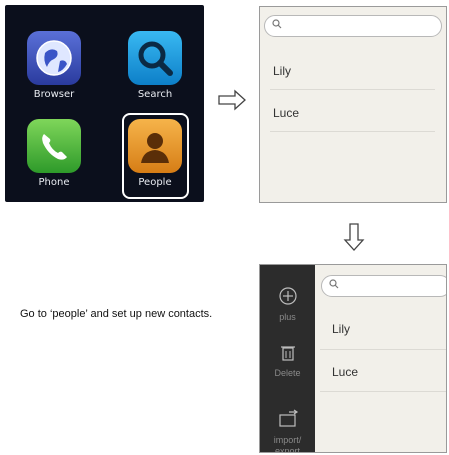 The height and width of the screenshot is (455, 449). I want to click on browser-app: Browser, so click(54, 65).